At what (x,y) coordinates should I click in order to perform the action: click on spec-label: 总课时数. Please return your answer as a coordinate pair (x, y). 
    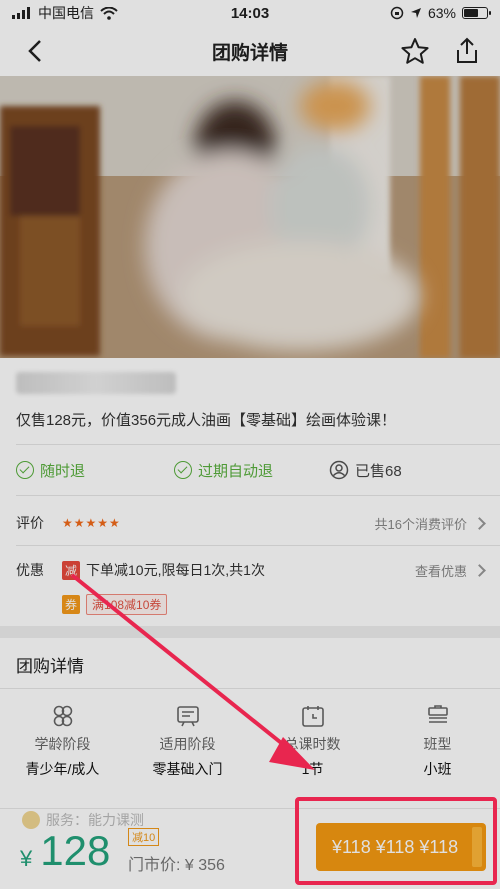
    Looking at the image, I should click on (312, 744).